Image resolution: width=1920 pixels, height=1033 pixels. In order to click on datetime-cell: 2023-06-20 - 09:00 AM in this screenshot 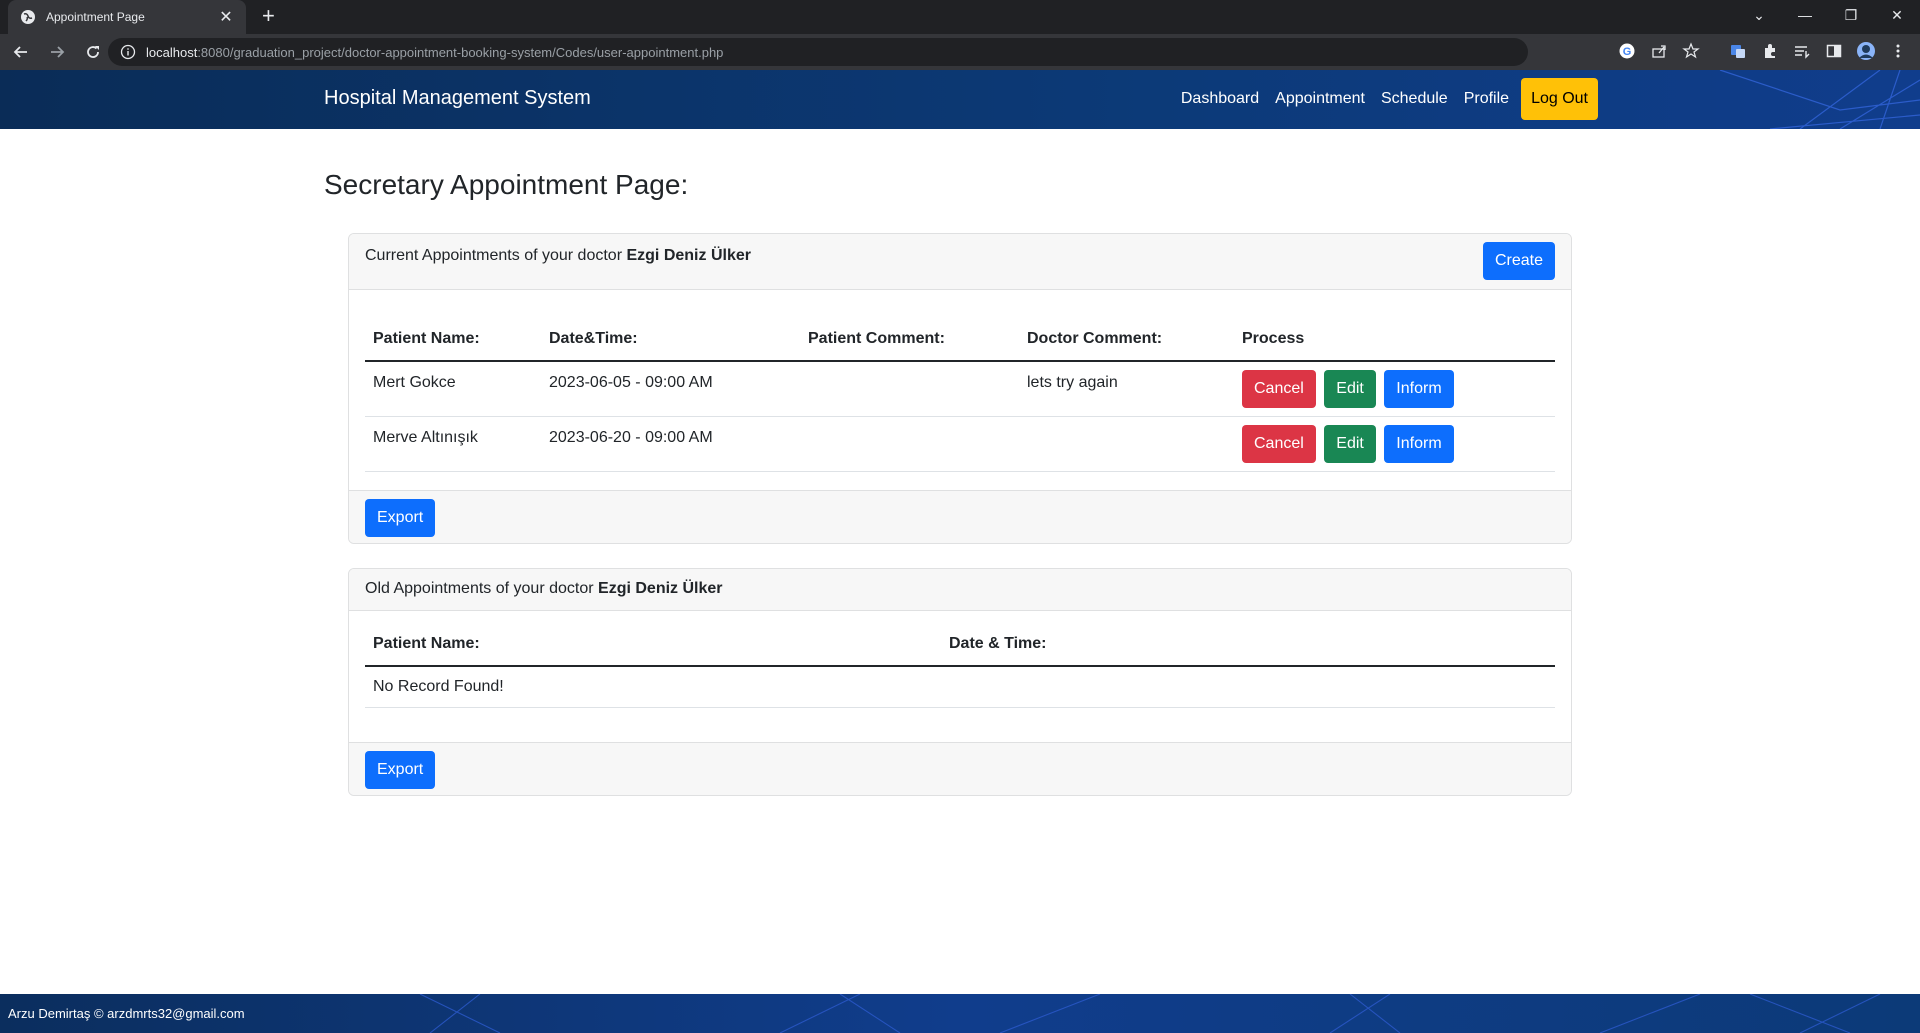, I will do `click(670, 444)`.